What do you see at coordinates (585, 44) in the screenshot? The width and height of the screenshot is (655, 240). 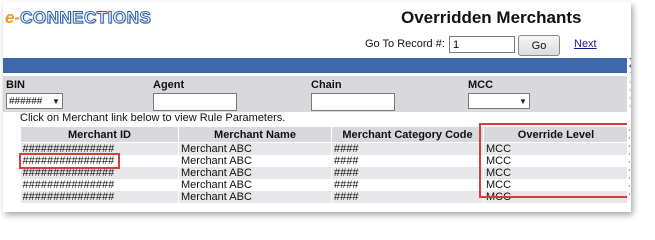 I see `next-link: Next` at bounding box center [585, 44].